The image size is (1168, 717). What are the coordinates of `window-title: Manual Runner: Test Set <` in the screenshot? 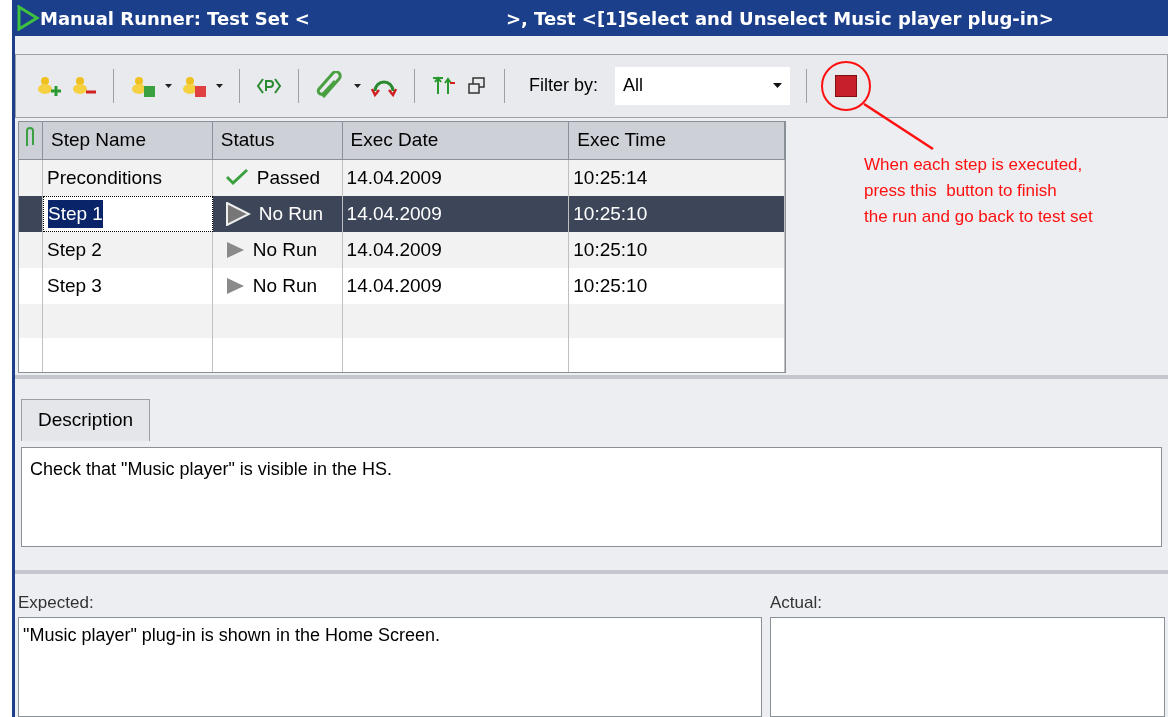 It's located at (175, 18).